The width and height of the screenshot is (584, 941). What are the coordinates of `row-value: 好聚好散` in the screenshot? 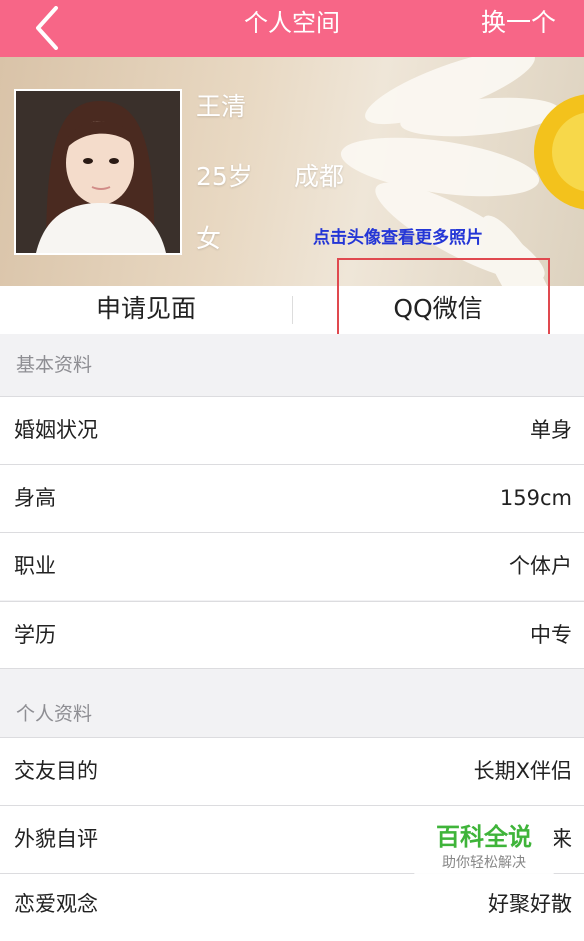 It's located at (530, 904).